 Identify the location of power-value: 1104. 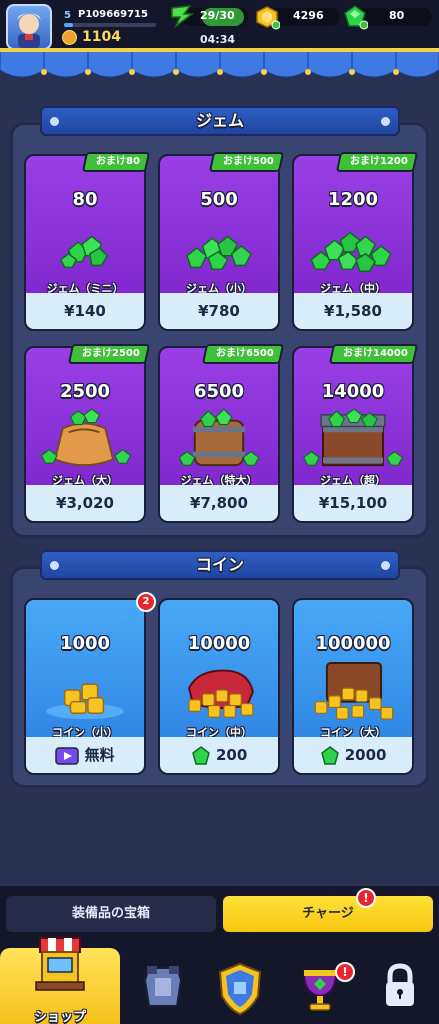
(101, 37).